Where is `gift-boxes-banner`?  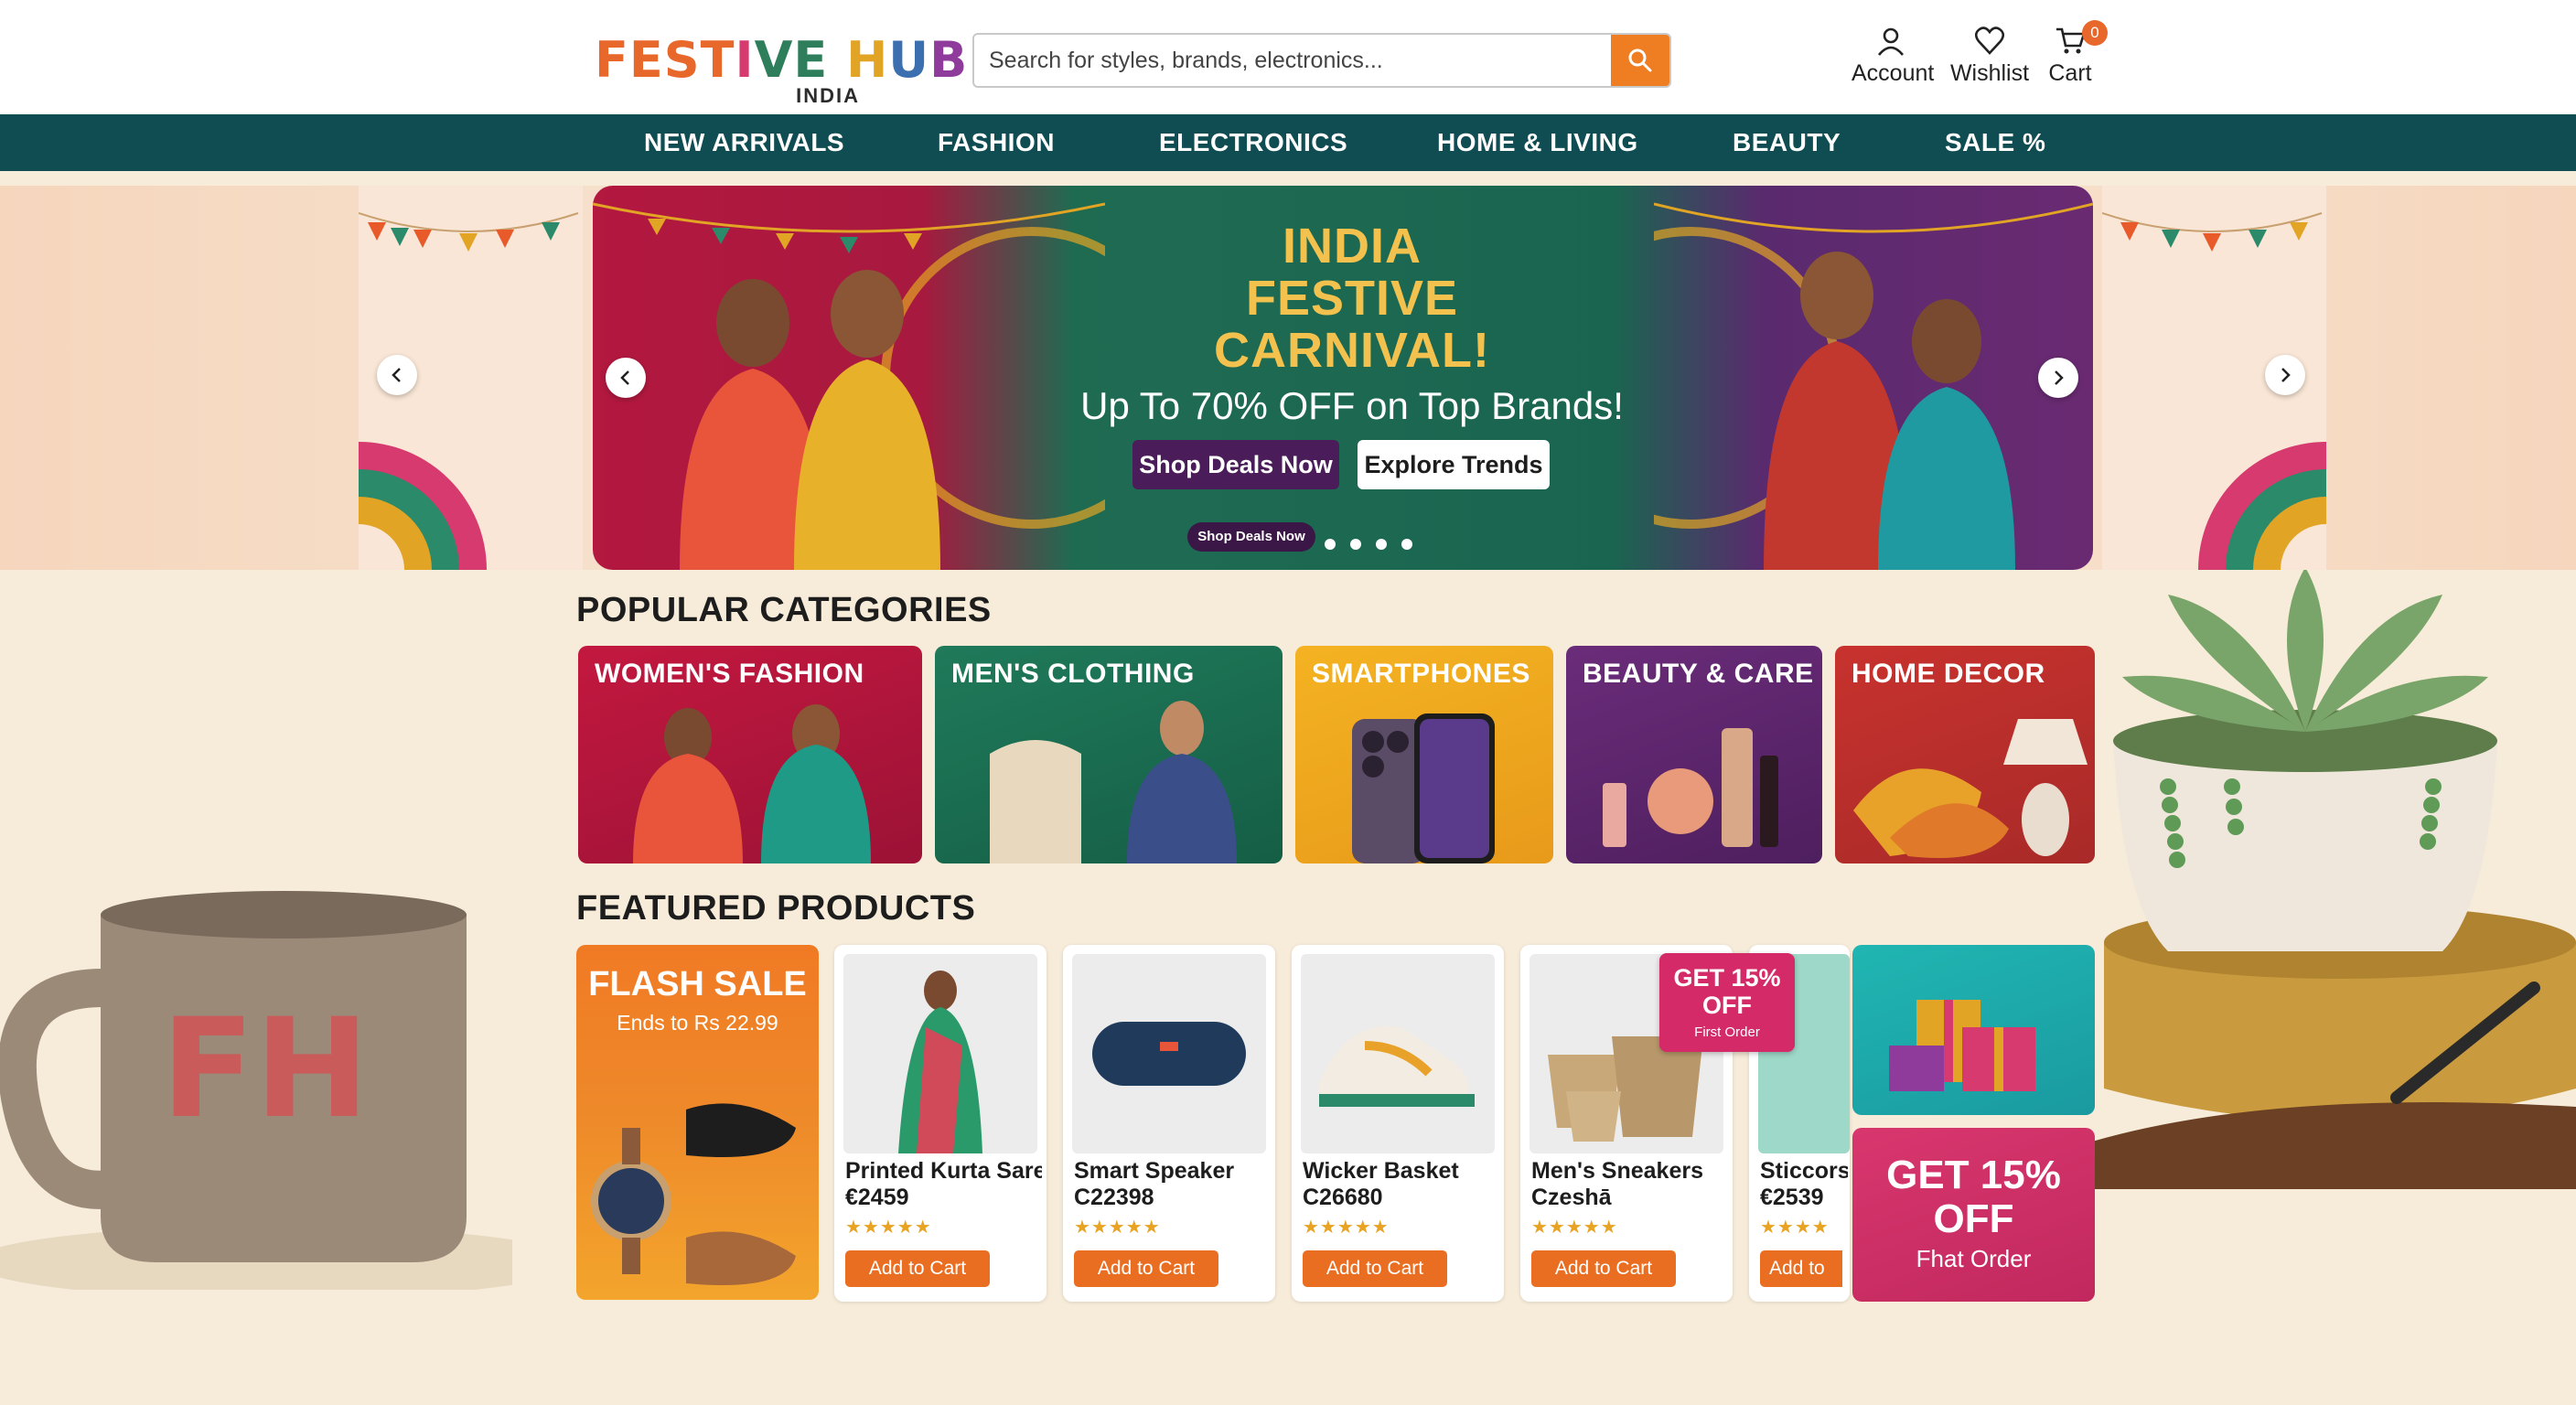 gift-boxes-banner is located at coordinates (1974, 1030).